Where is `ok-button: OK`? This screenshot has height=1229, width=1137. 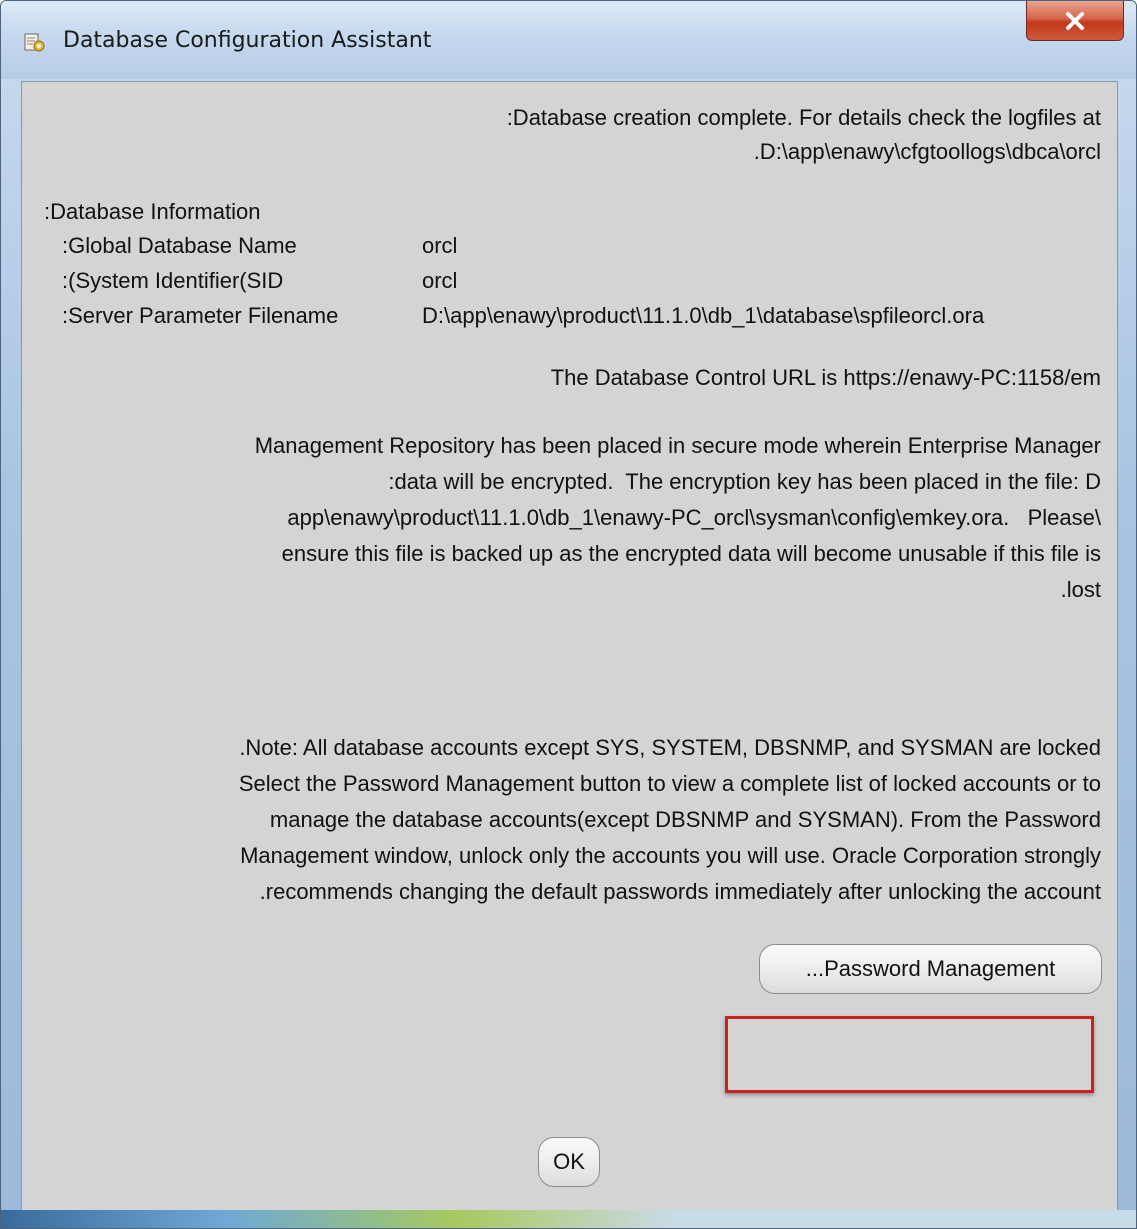
ok-button: OK is located at coordinates (569, 1162).